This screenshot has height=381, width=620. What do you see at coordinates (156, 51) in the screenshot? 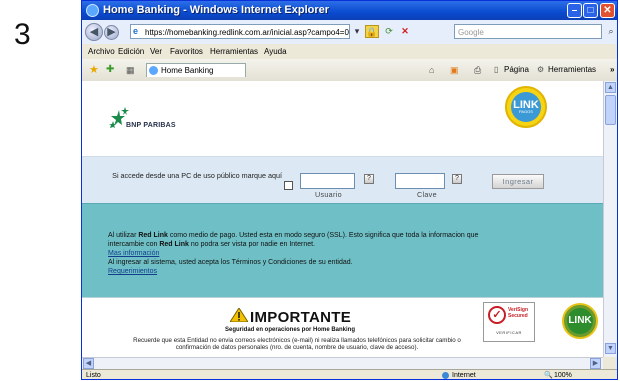
I see `menu-ver: Ver` at bounding box center [156, 51].